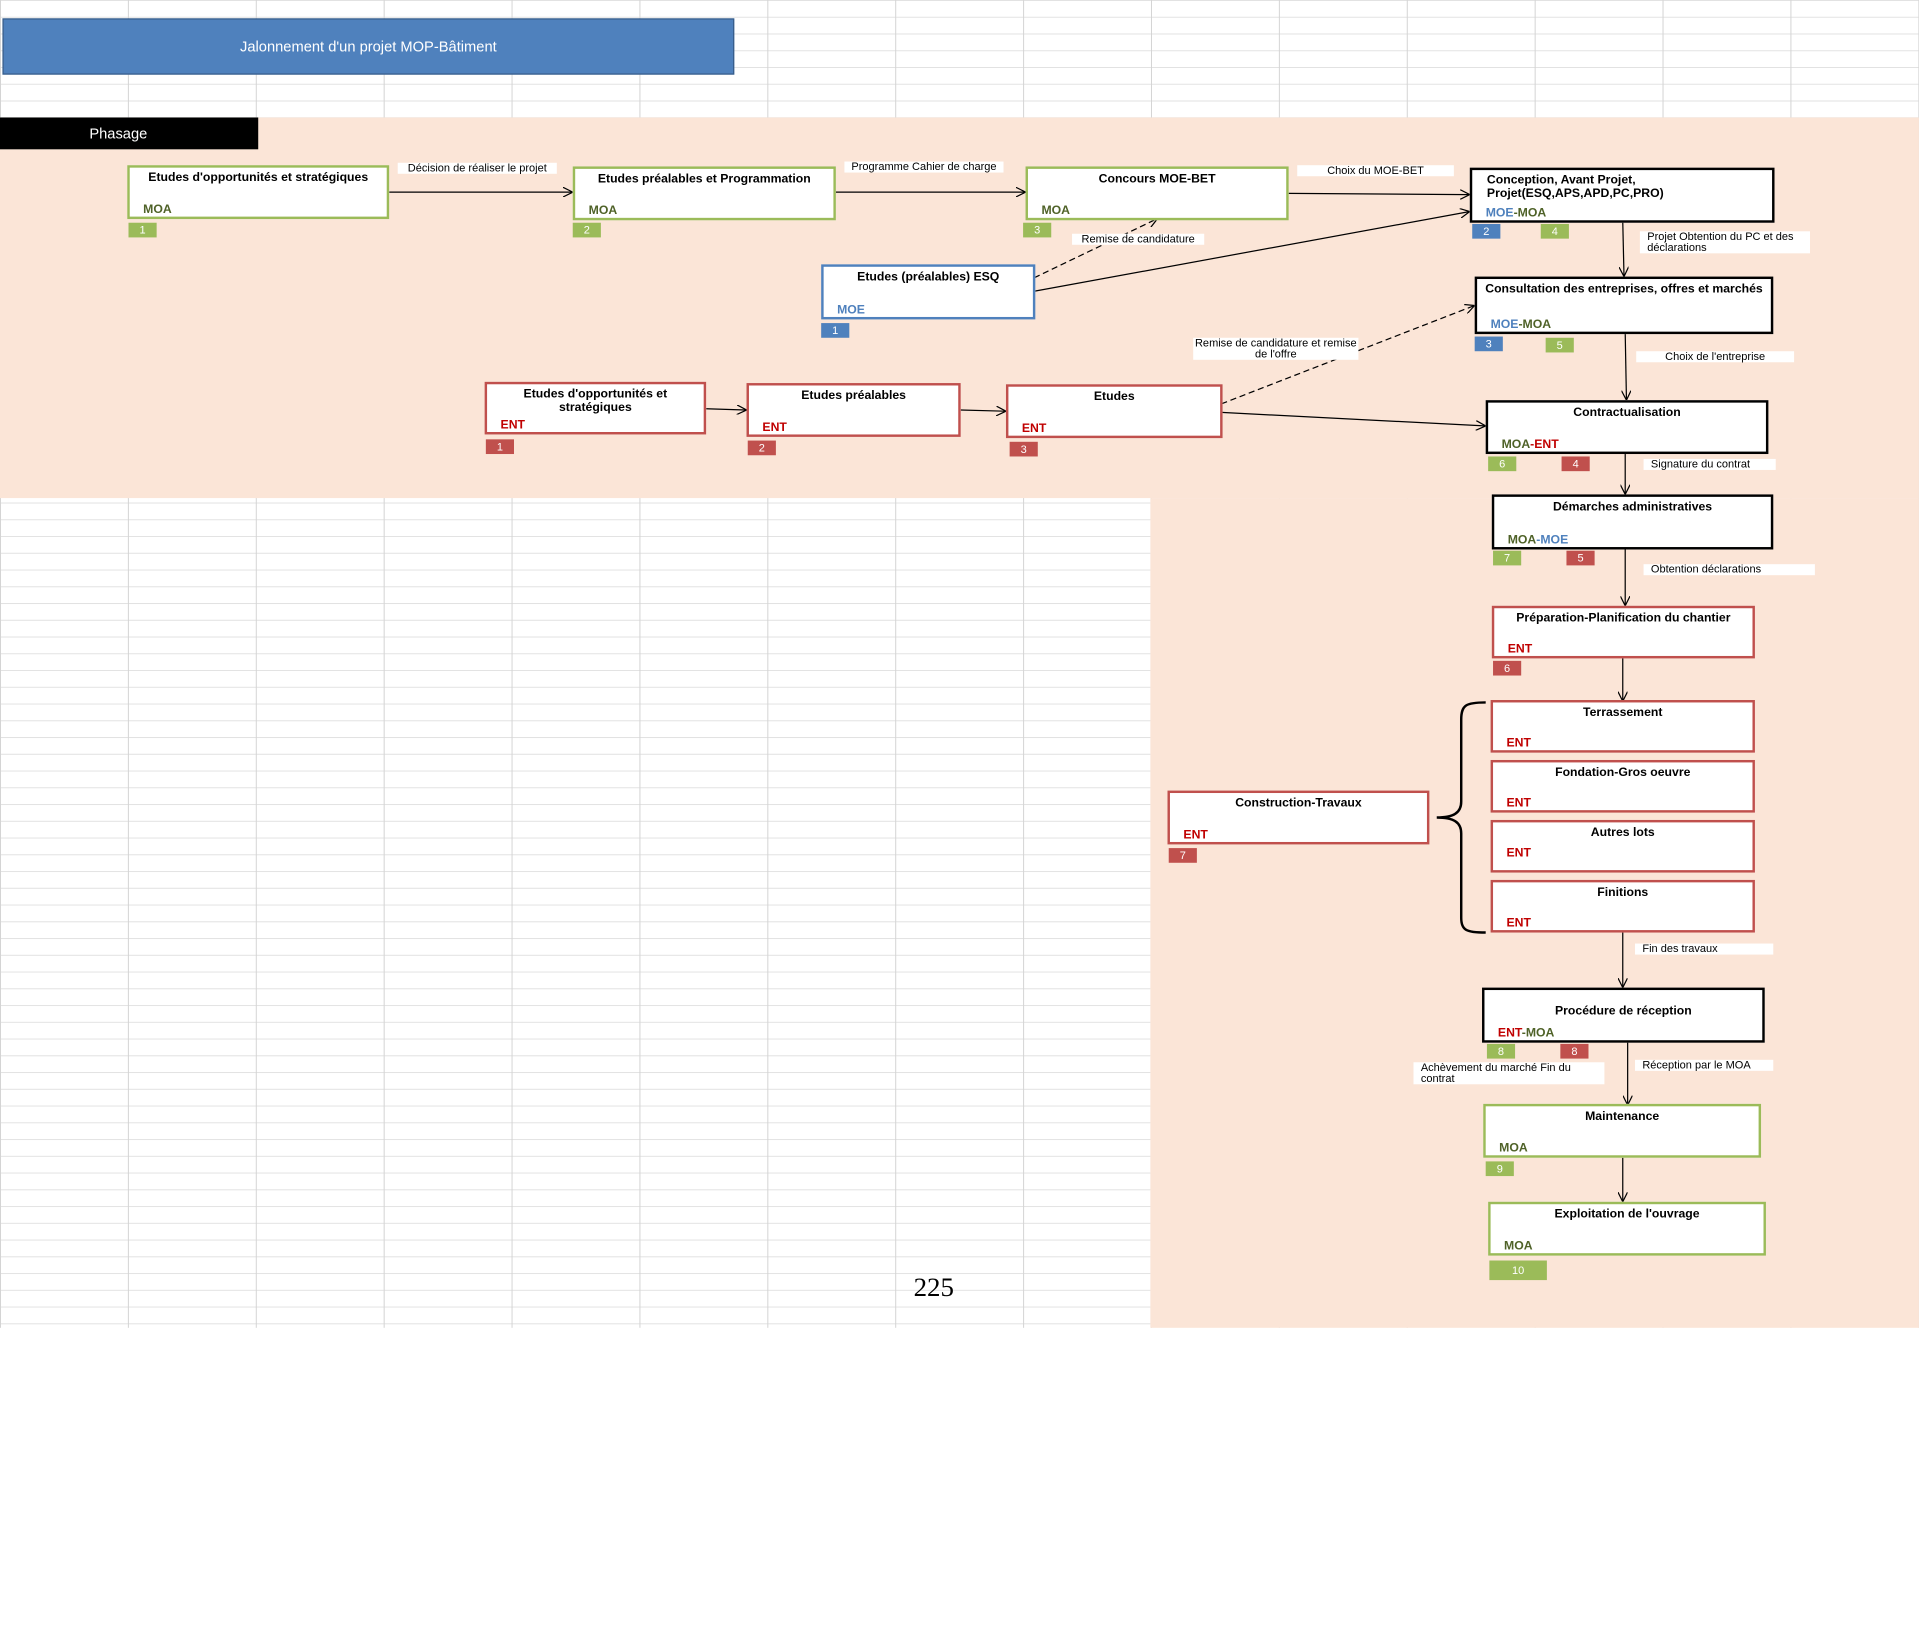 This screenshot has height=1625, width=1919. Describe the element at coordinates (982, 410) in the screenshot. I see `arrow-ent-prea-to-etudes` at that location.